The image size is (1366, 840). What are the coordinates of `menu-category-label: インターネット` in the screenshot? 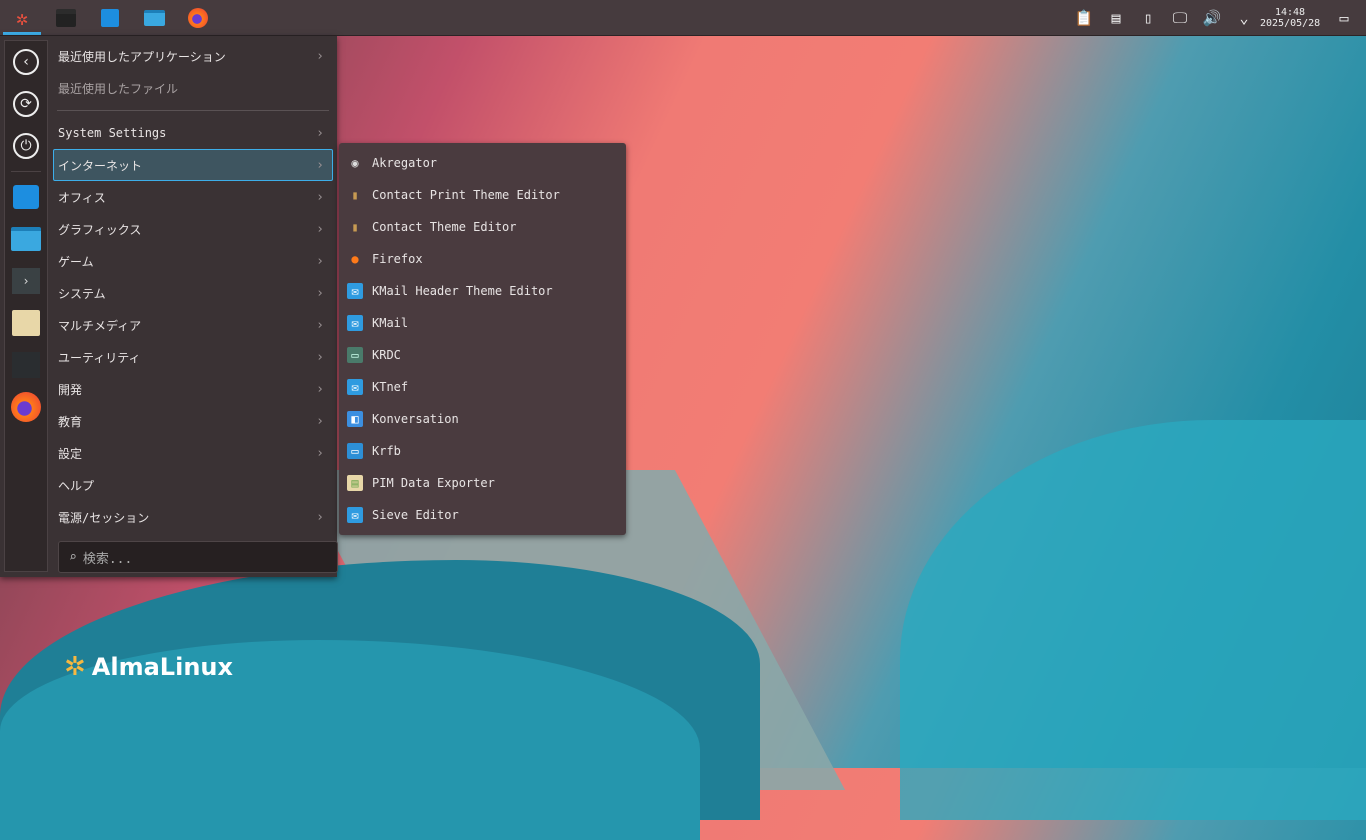 It's located at (100, 165).